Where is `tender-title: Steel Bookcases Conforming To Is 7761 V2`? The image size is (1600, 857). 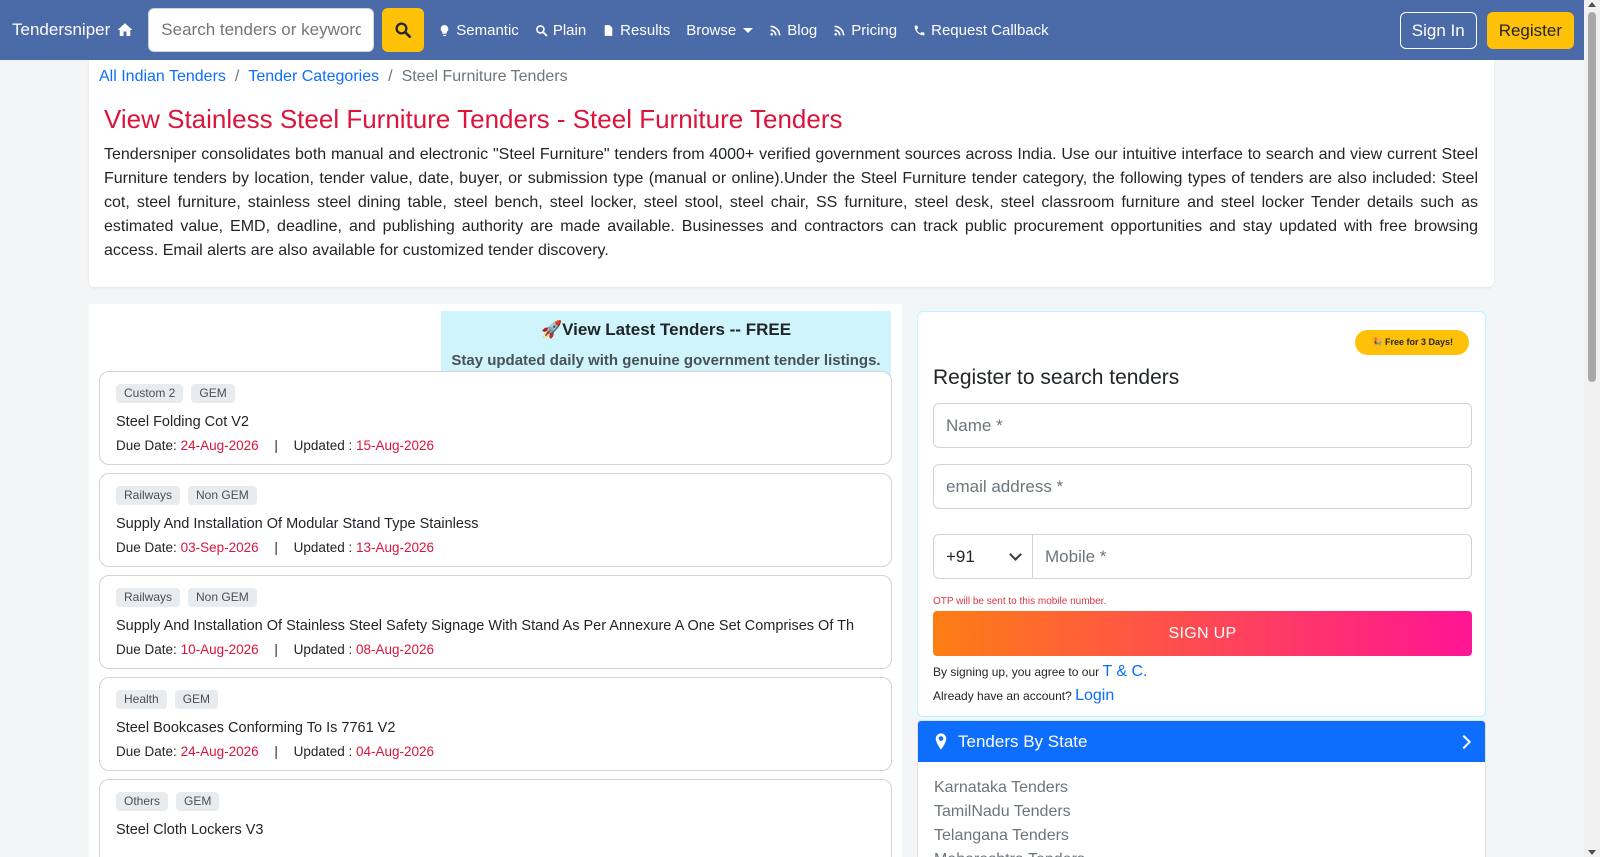
tender-title: Steel Bookcases Conforming To Is 7761 V2 is located at coordinates (495, 728).